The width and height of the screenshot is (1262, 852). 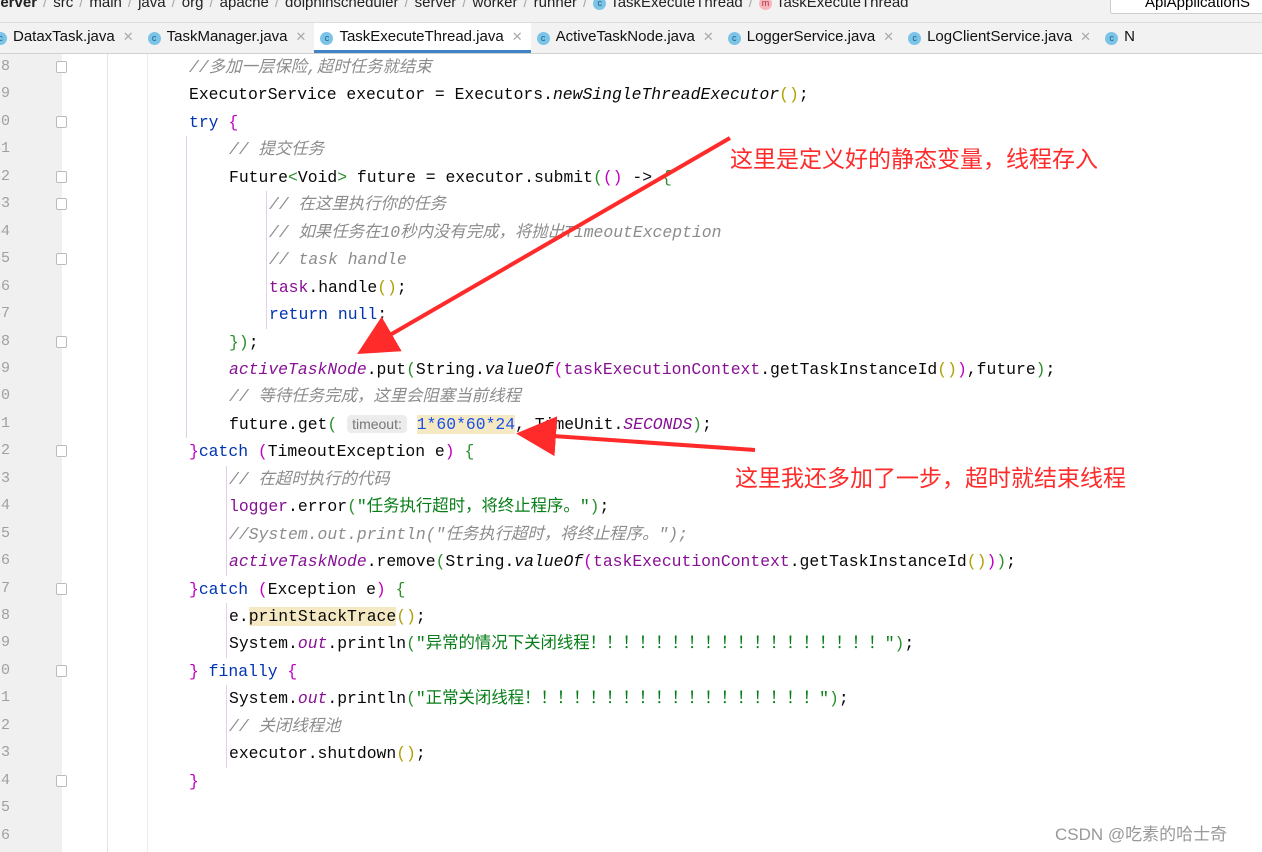 I want to click on annotation-arrows, so click(x=556, y=296).